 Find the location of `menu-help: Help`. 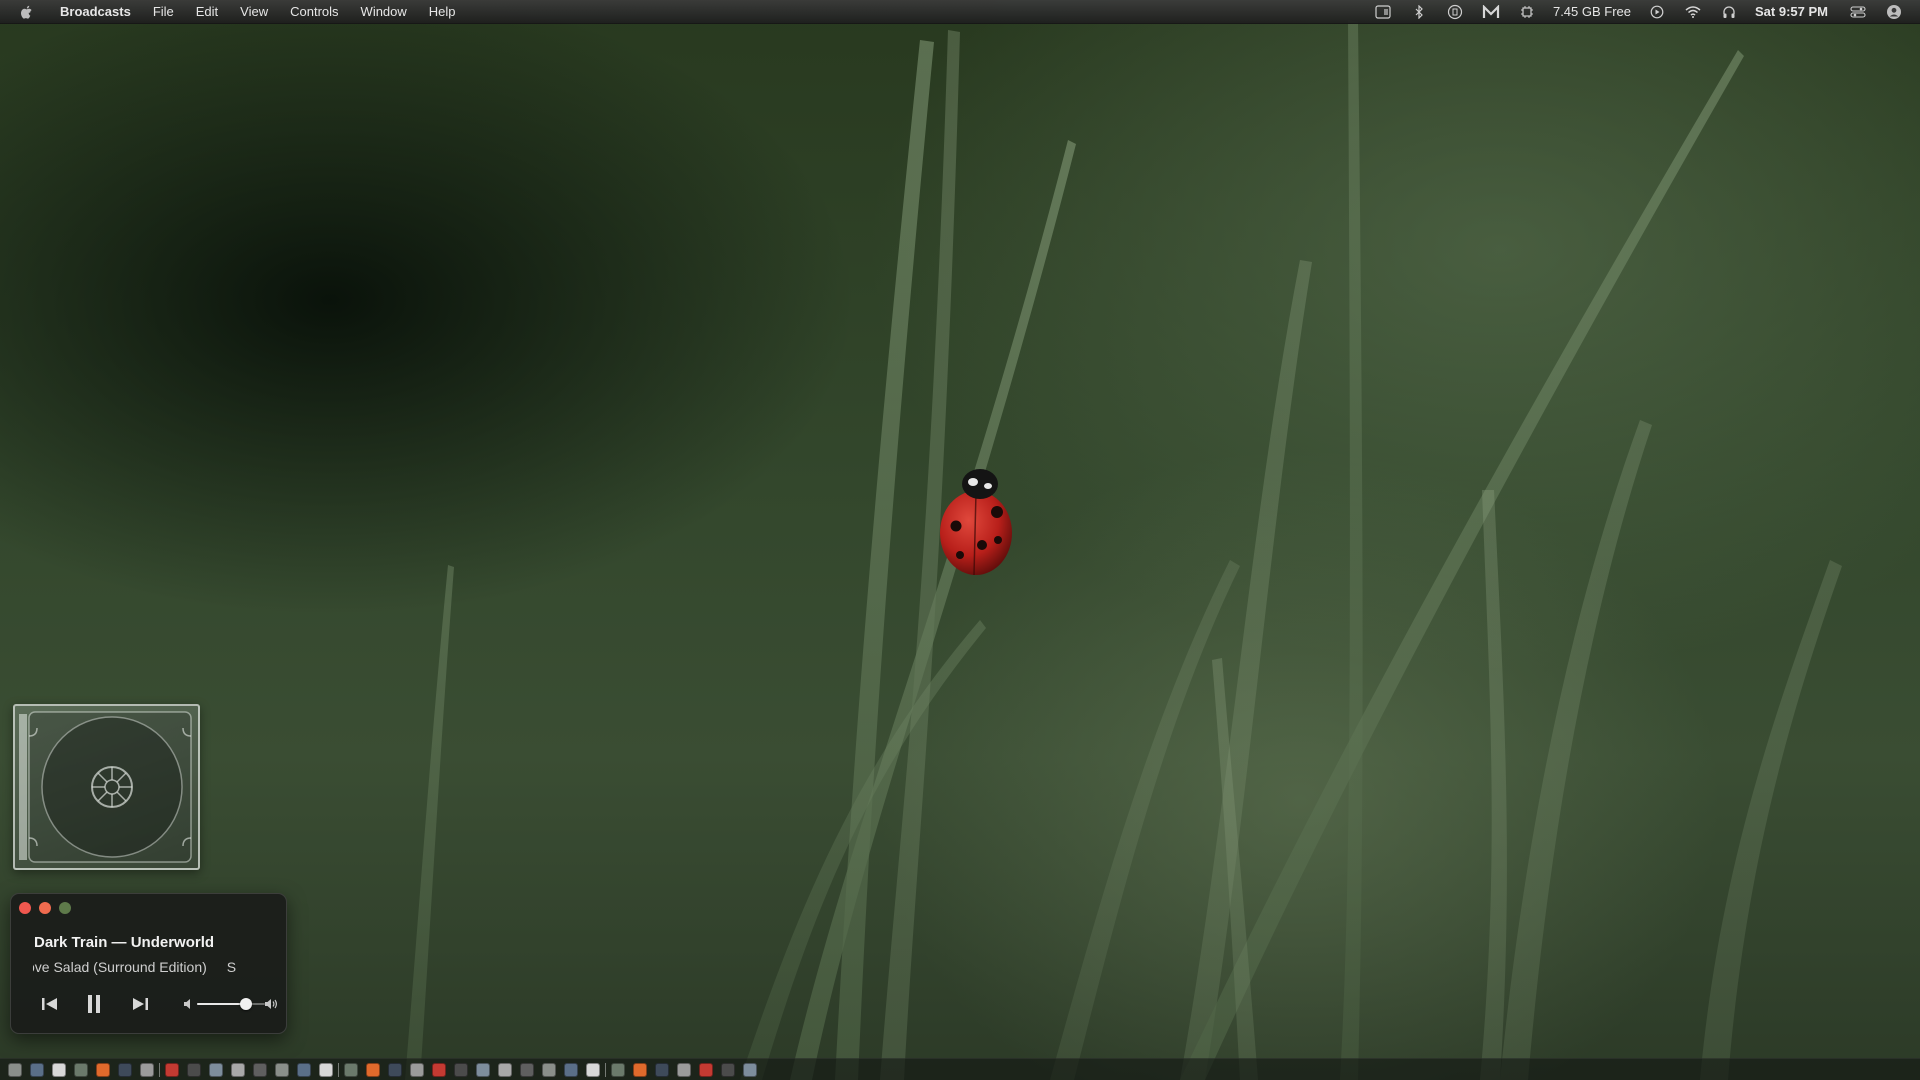

menu-help: Help is located at coordinates (442, 12).